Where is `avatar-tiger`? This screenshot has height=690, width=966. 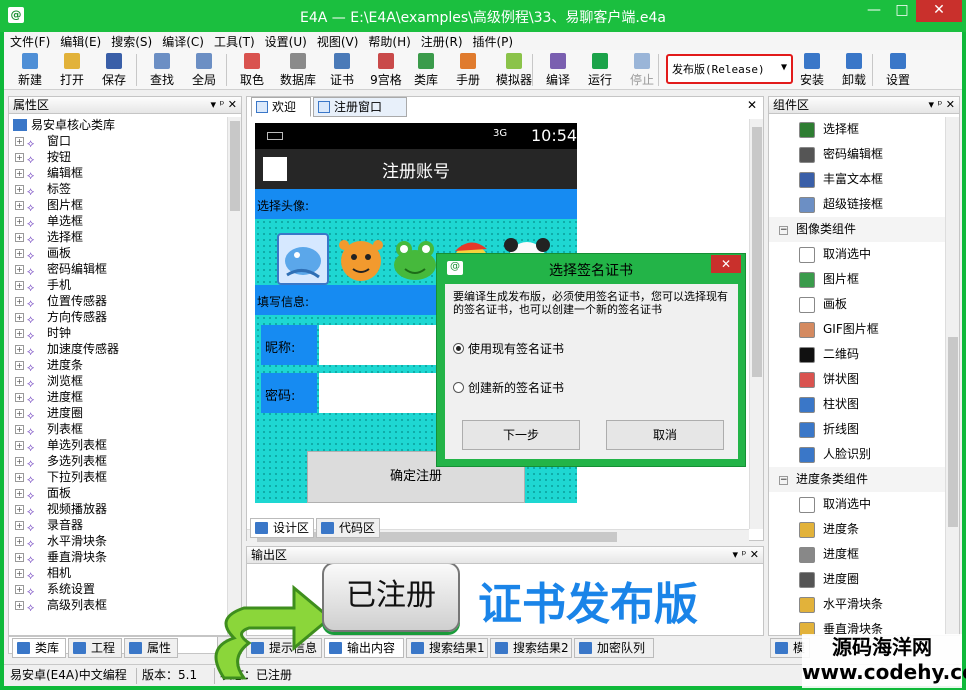 avatar-tiger is located at coordinates (361, 259).